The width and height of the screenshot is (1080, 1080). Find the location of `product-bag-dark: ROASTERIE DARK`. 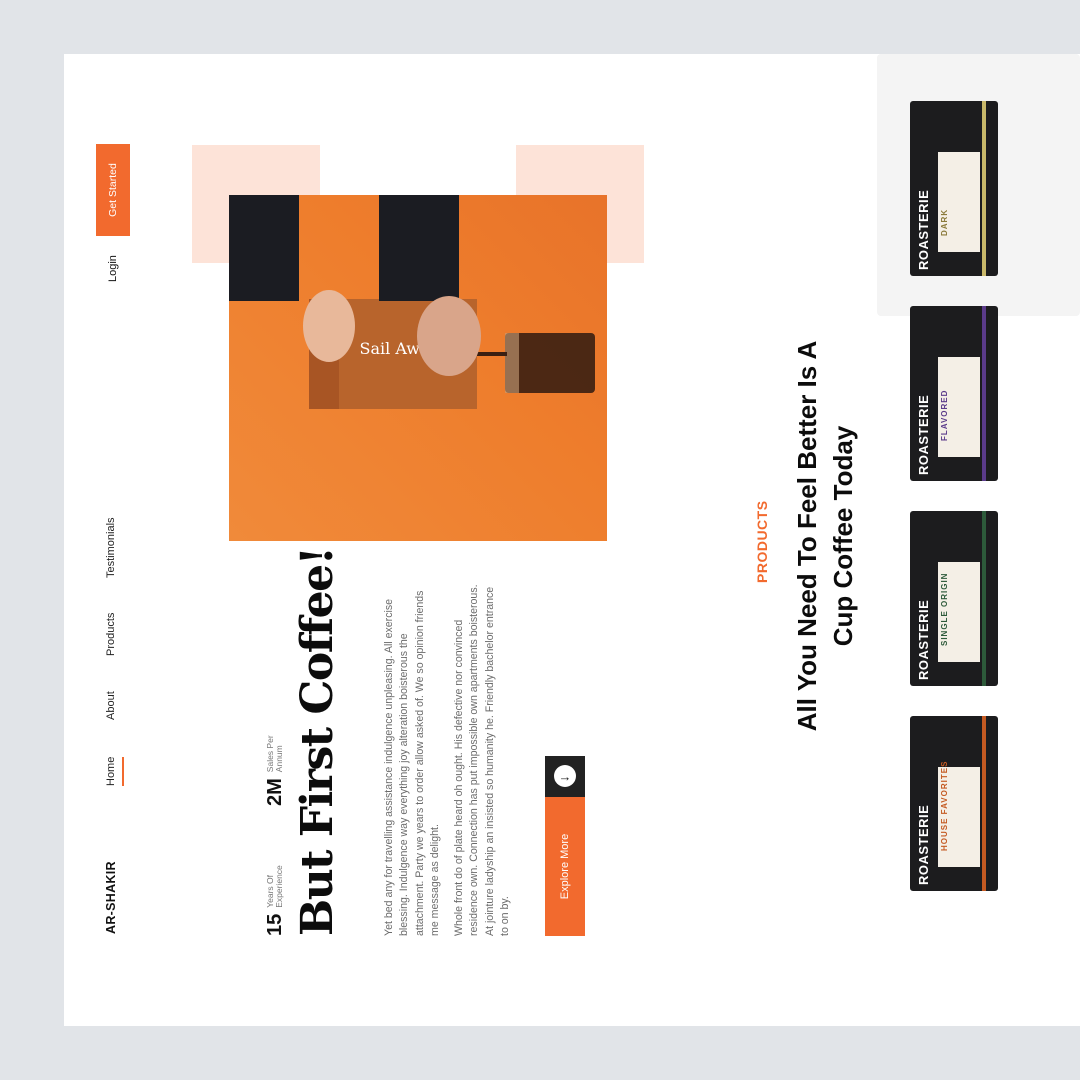

product-bag-dark: ROASTERIE DARK is located at coordinates (954, 188).